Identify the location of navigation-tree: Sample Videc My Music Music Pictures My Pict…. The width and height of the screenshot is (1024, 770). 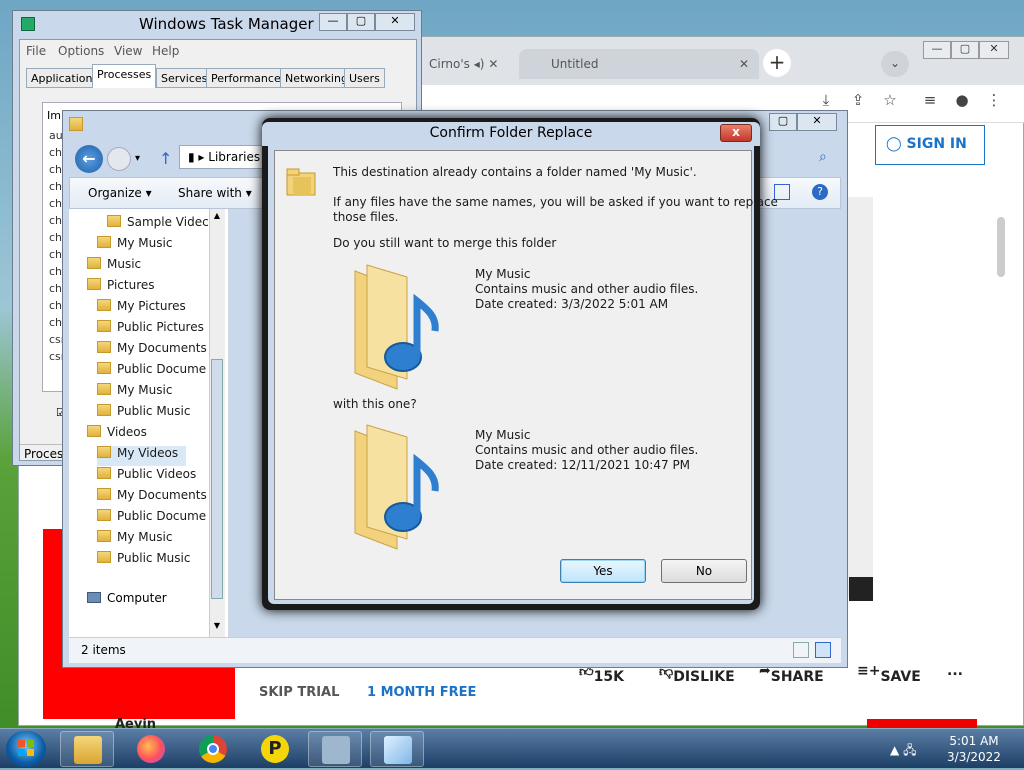
(149, 424).